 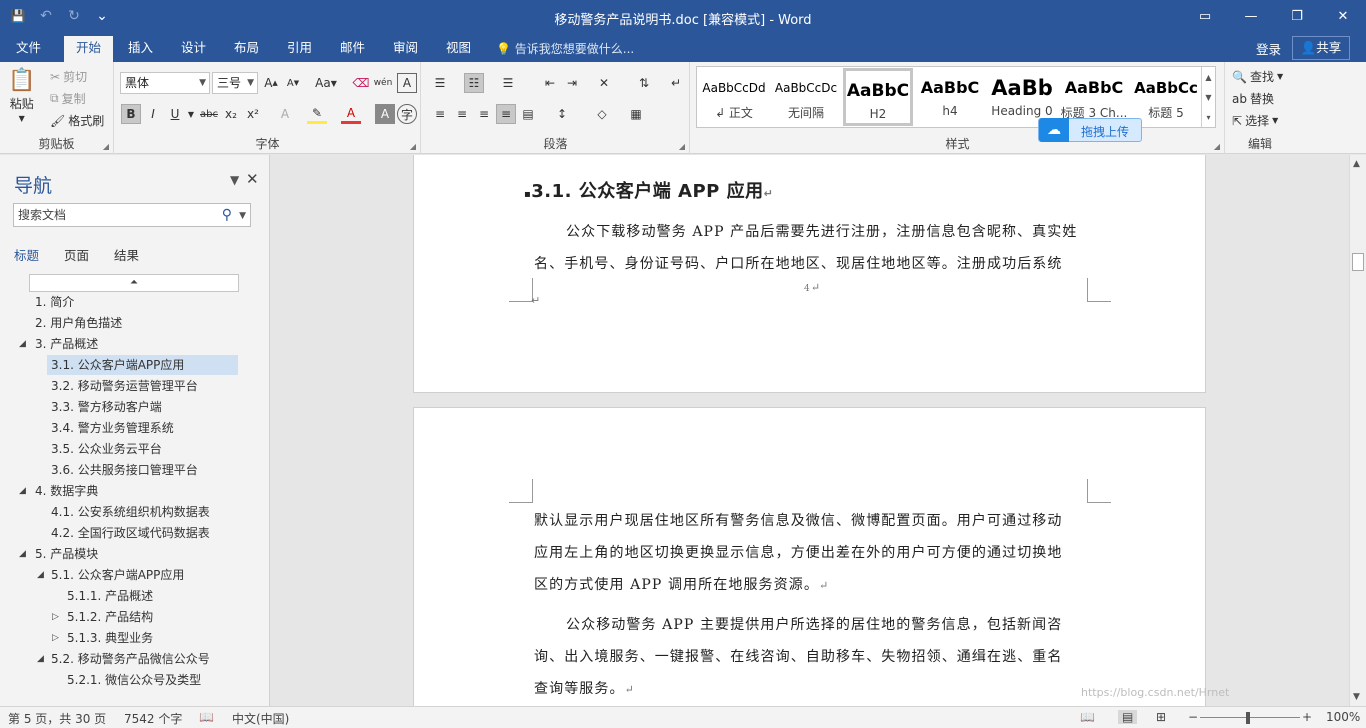 I want to click on vertical-scrollbar: ▲ ▼, so click(x=1357, y=430).